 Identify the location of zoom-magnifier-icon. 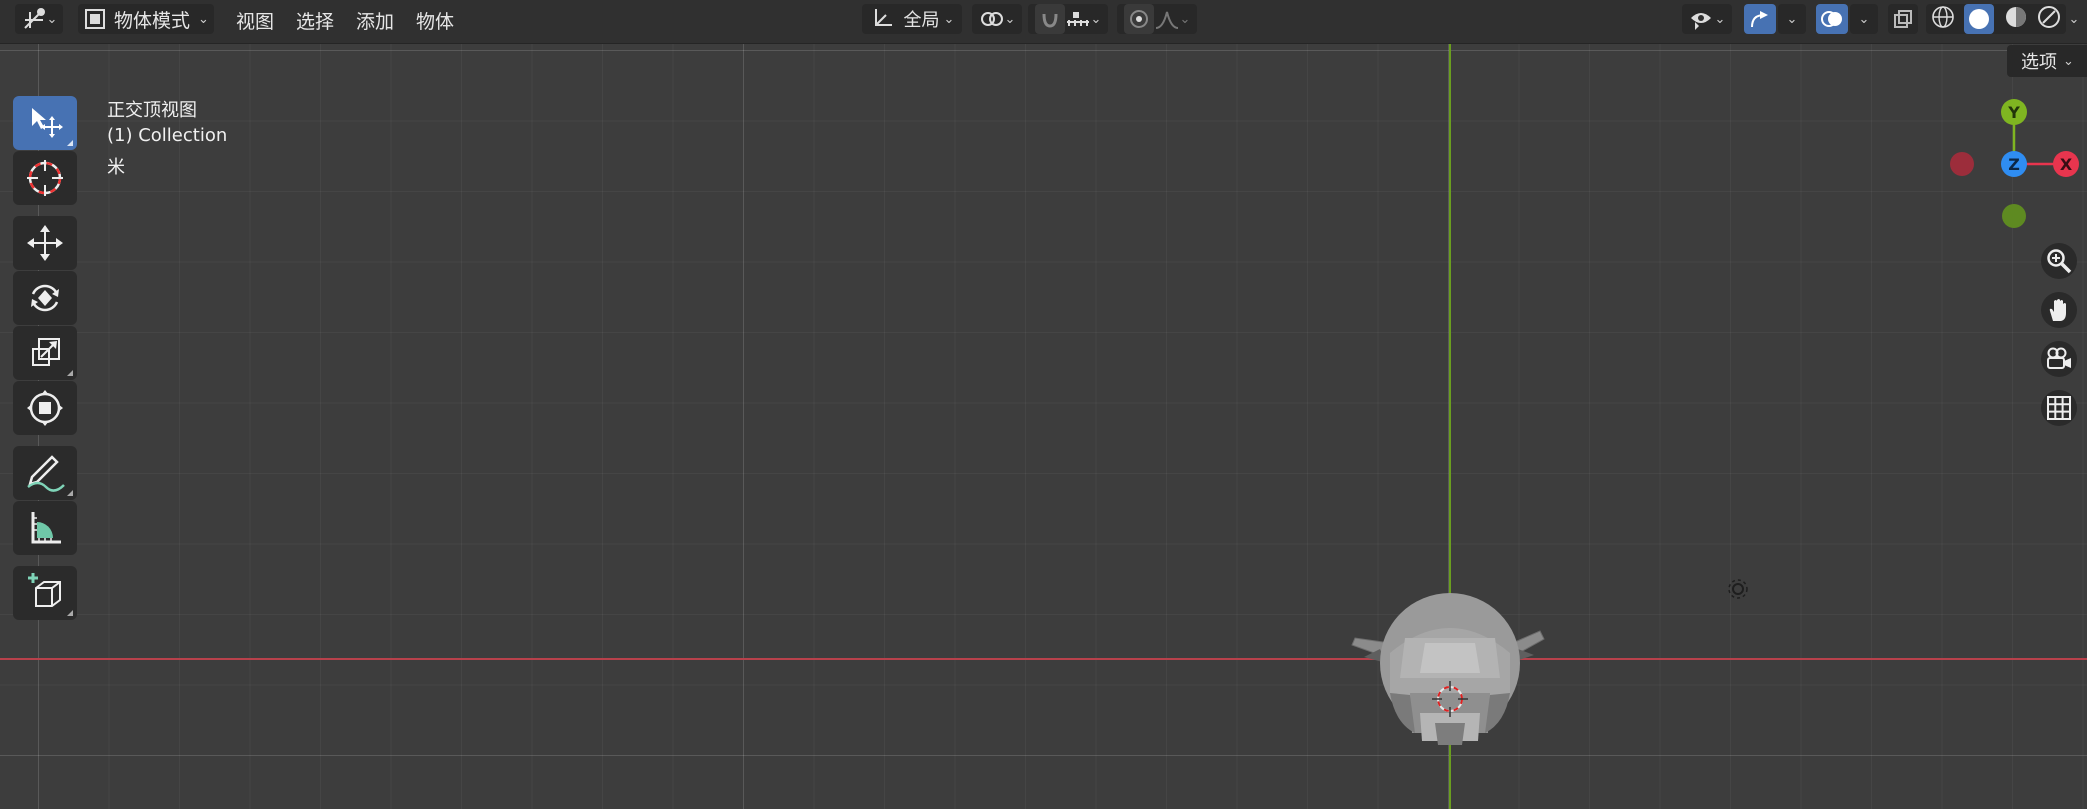
(2059, 261).